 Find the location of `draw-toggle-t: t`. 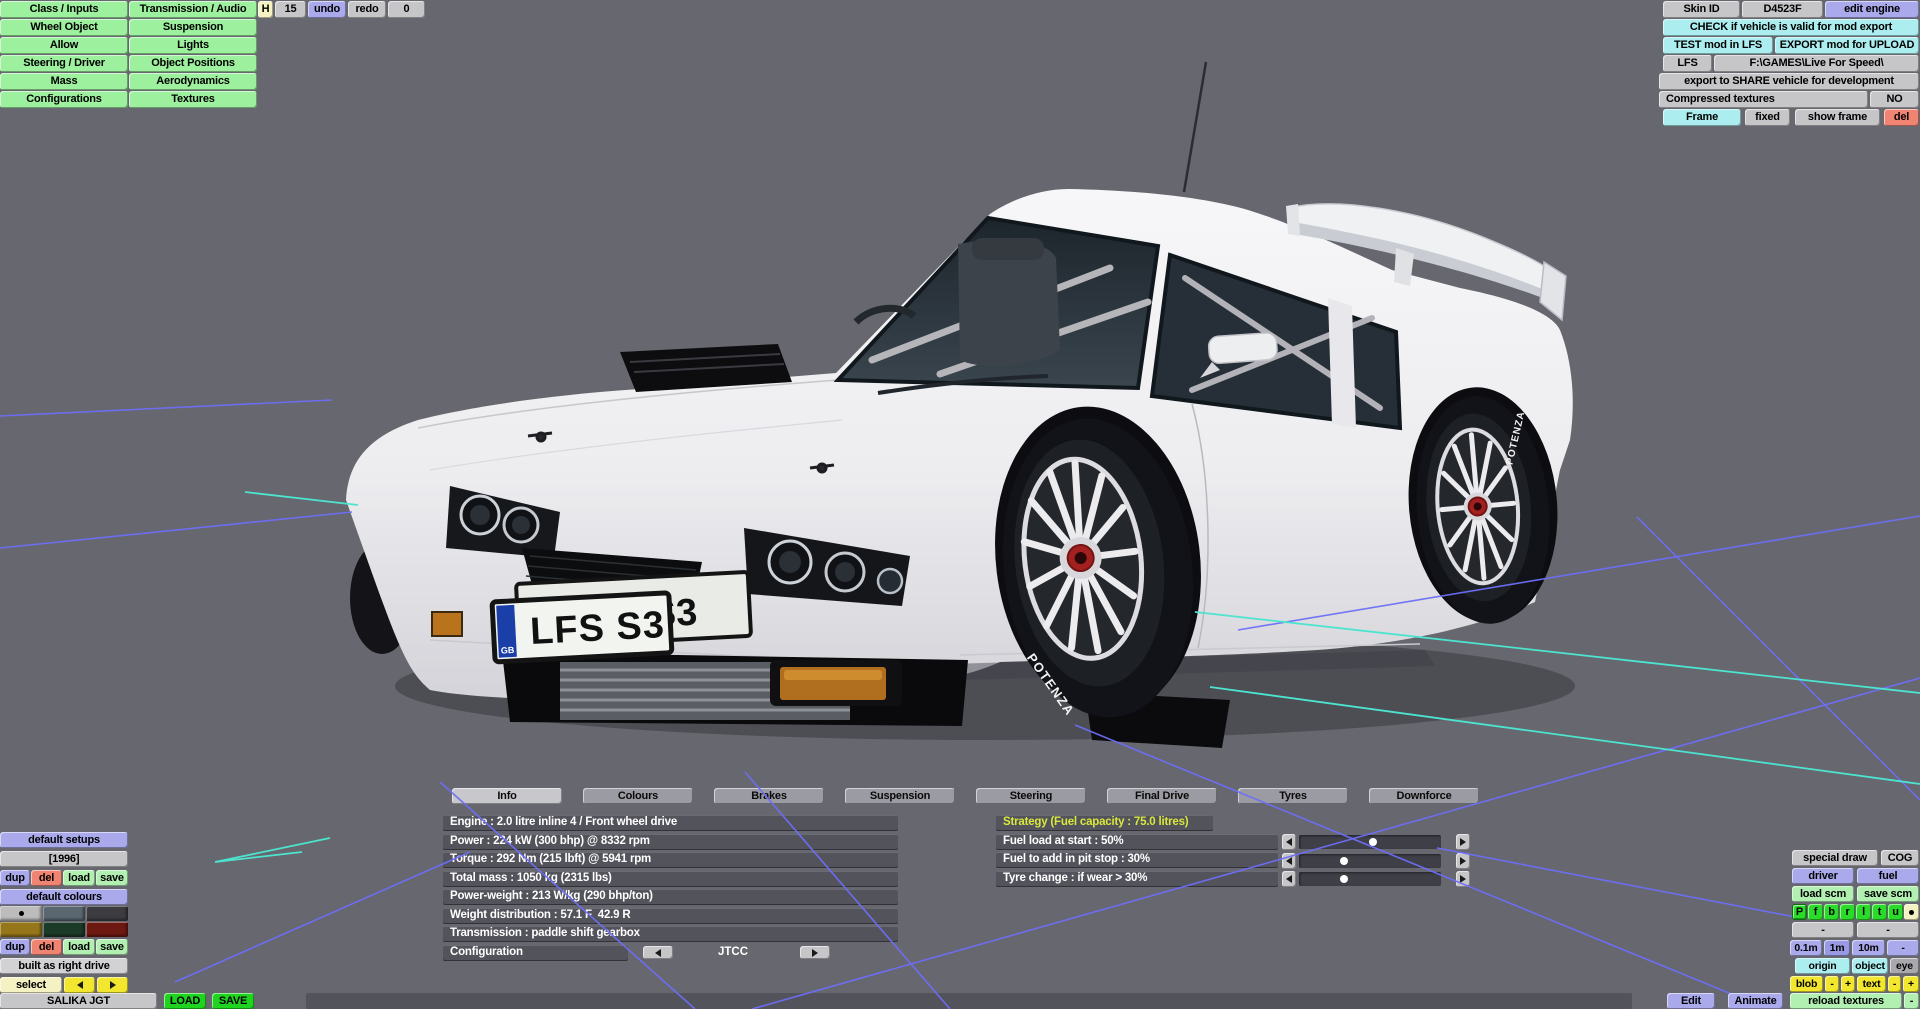

draw-toggle-t: t is located at coordinates (1879, 912).